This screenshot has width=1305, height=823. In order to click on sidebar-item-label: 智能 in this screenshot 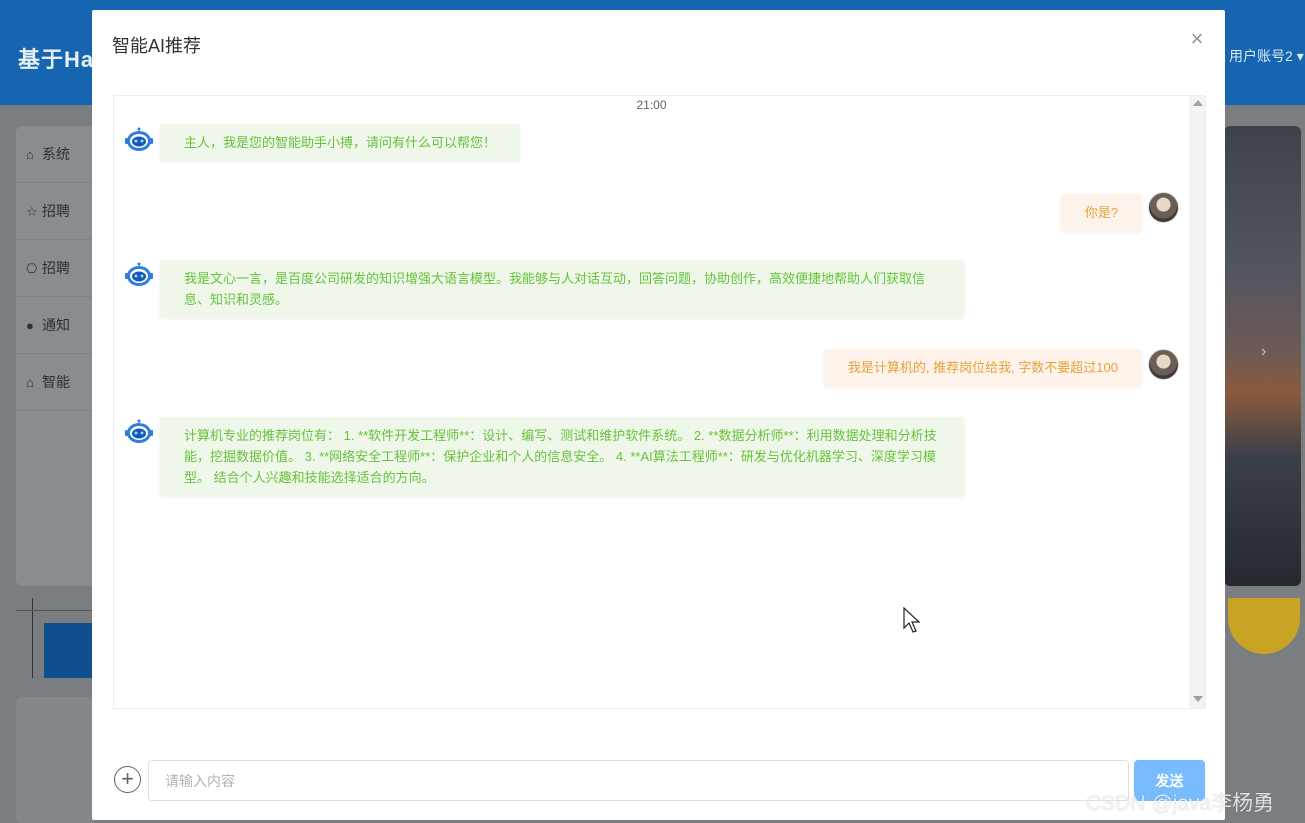, I will do `click(56, 382)`.